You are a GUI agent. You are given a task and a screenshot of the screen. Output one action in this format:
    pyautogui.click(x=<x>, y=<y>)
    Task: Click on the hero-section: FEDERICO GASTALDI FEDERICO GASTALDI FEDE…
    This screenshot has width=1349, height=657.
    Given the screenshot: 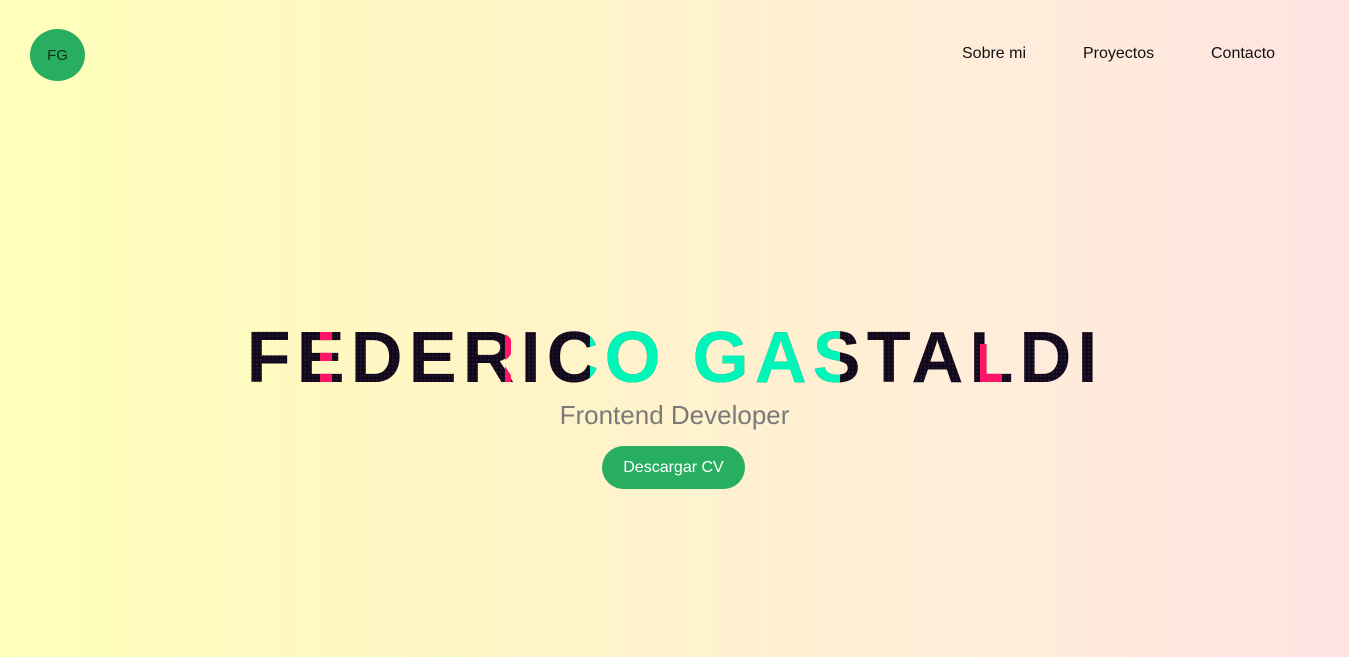 What is the action you would take?
    pyautogui.click(x=674, y=354)
    